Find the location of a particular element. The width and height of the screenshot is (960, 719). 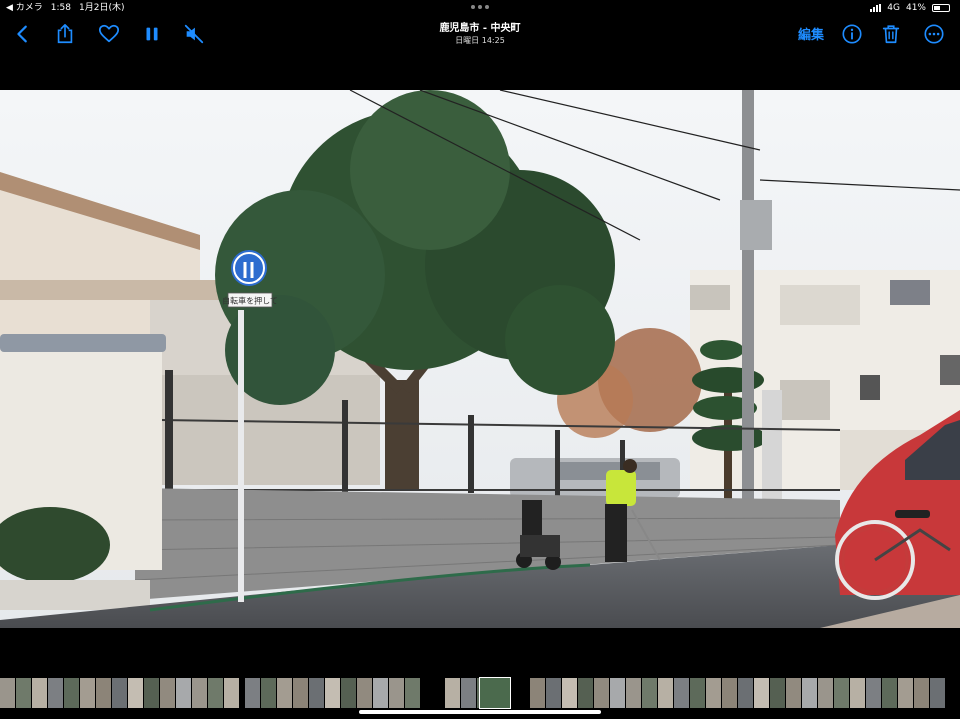

status-date: 1月2日(木) is located at coordinates (102, 8).